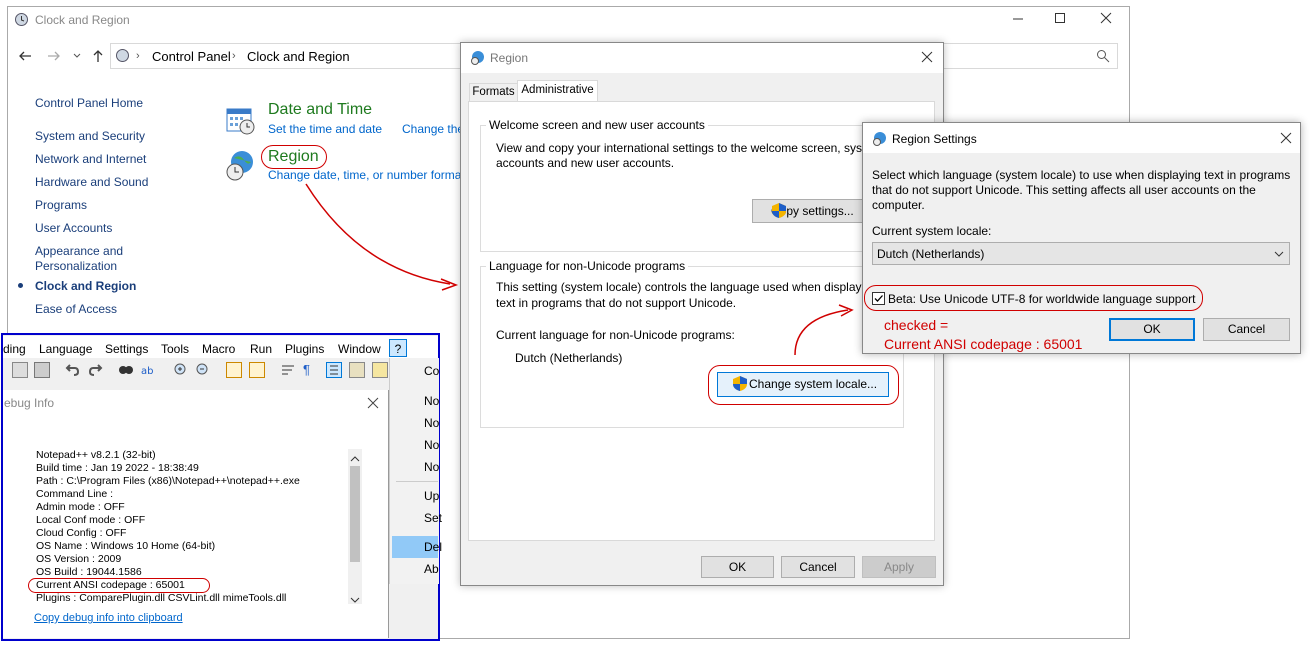 The image size is (1314, 645). I want to click on tab-administrative: Administrative, so click(557, 91).